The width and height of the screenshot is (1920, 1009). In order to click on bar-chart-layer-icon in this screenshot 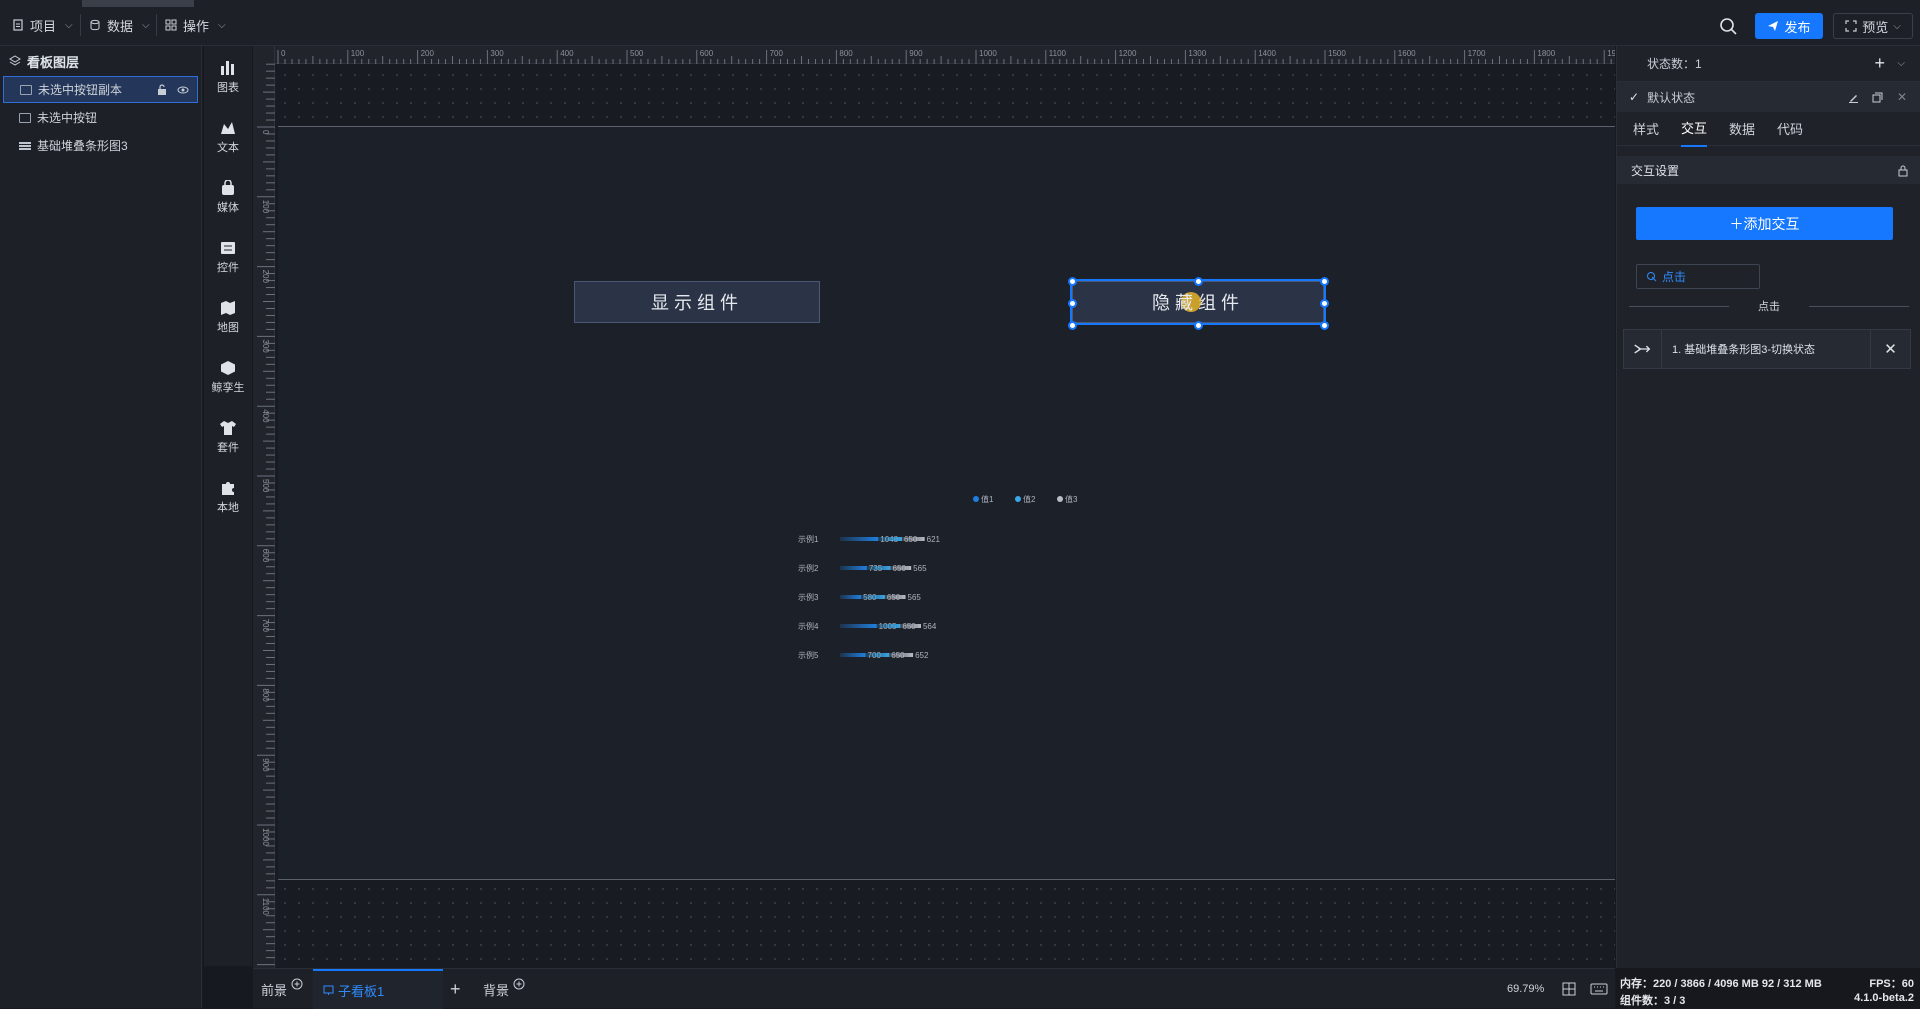, I will do `click(25, 146)`.